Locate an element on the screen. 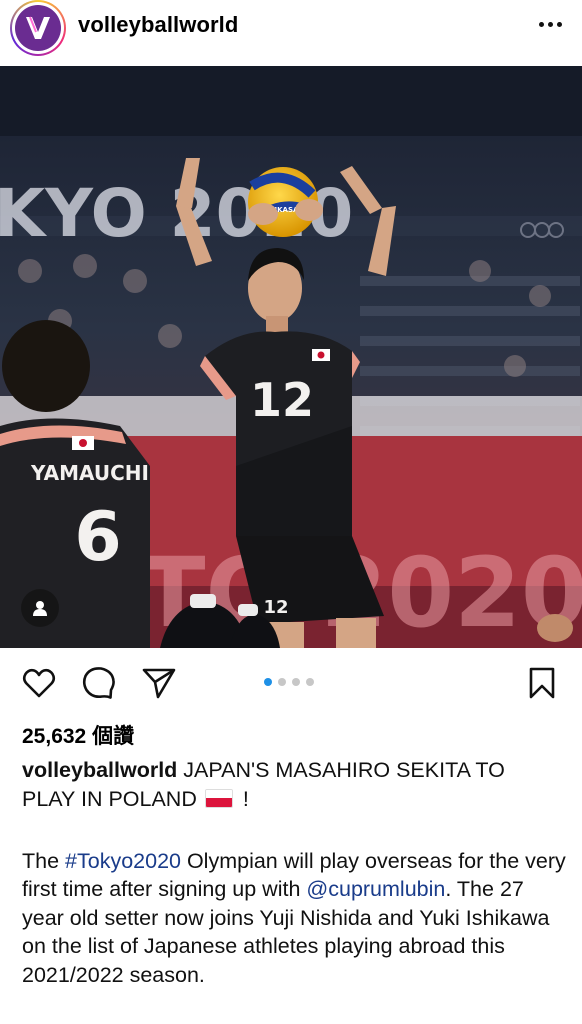 This screenshot has width=582, height=1024. heart-icon is located at coordinates (39, 683).